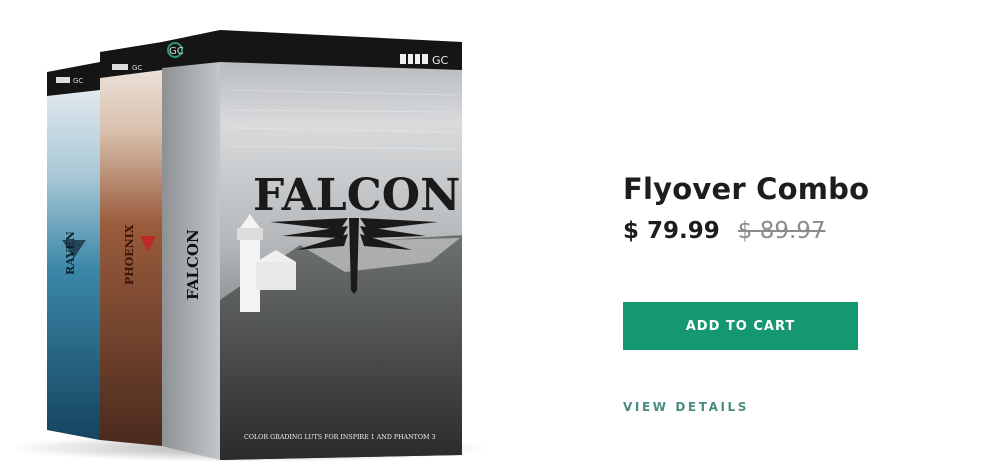 The height and width of the screenshot is (468, 992). Describe the element at coordinates (137, 68) in the screenshot. I see `phoenix-box-logo: GC` at that location.